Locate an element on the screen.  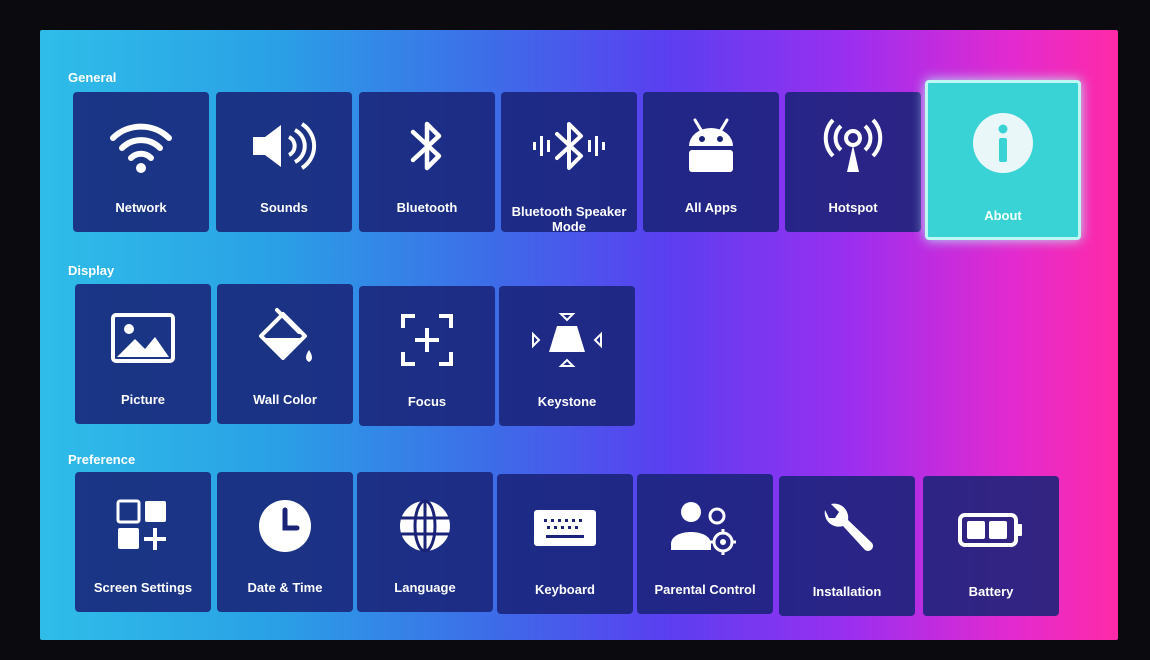
tile-keyboard-label: Keyboard is located at coordinates (565, 589).